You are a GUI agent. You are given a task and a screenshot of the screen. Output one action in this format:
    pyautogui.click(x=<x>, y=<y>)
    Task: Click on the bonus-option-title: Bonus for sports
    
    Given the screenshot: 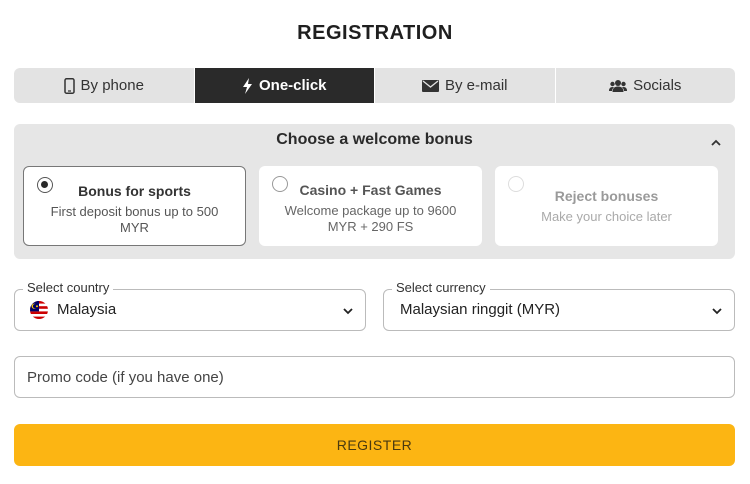 What is the action you would take?
    pyautogui.click(x=134, y=191)
    